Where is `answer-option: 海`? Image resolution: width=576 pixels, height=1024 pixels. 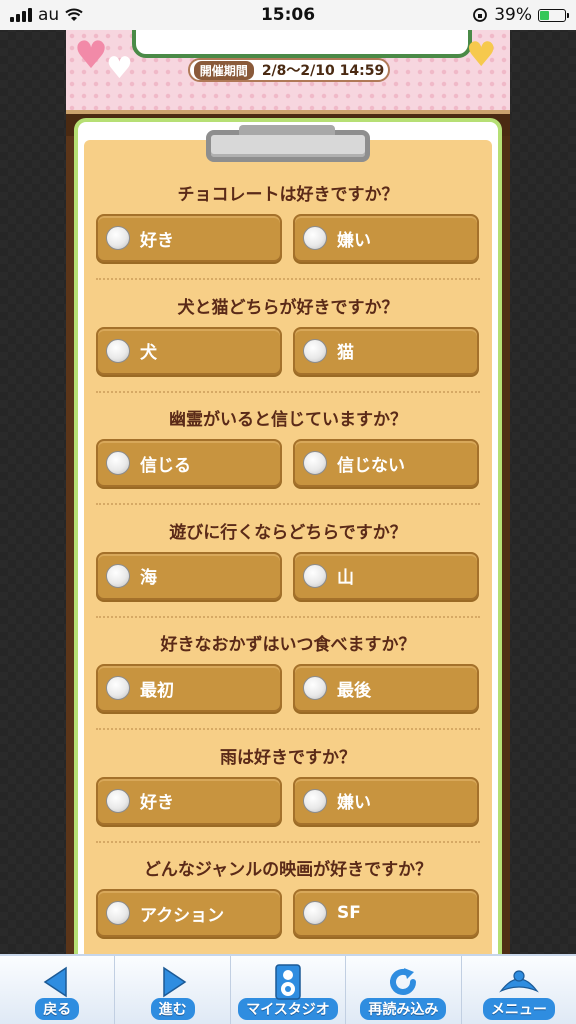
answer-option: 海 is located at coordinates (189, 575).